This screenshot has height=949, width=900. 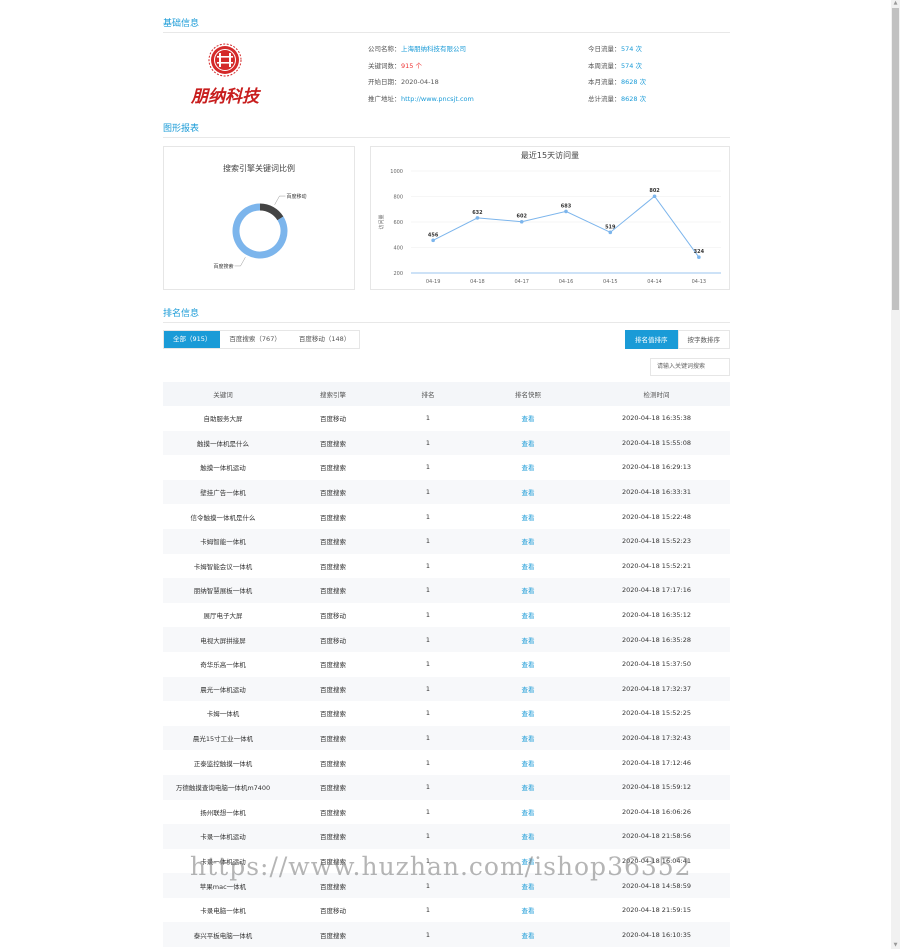 What do you see at coordinates (446, 394) in the screenshot?
I see `table-header-row: 关键词 搜索引擎 排名 排名快照 检测时间` at bounding box center [446, 394].